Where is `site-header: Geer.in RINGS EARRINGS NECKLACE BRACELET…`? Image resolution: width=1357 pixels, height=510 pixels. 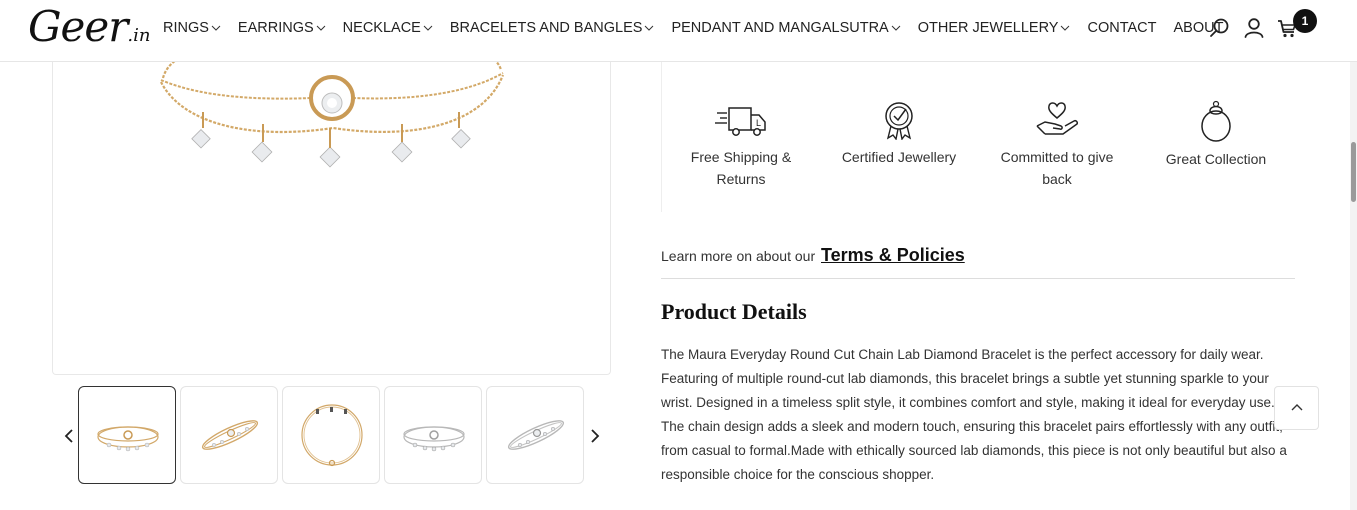 site-header: Geer.in RINGS EARRINGS NECKLACE BRACELET… is located at coordinates (678, 31).